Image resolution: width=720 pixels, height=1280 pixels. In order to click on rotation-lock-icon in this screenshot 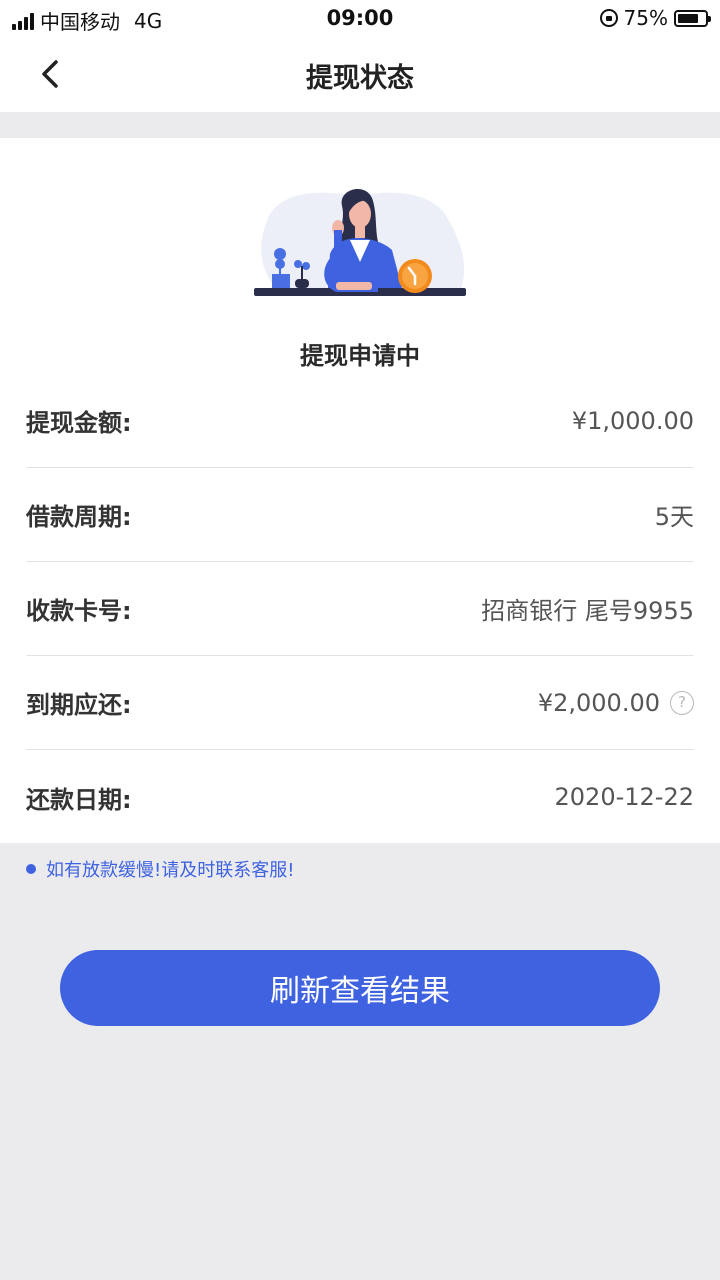, I will do `click(608, 18)`.